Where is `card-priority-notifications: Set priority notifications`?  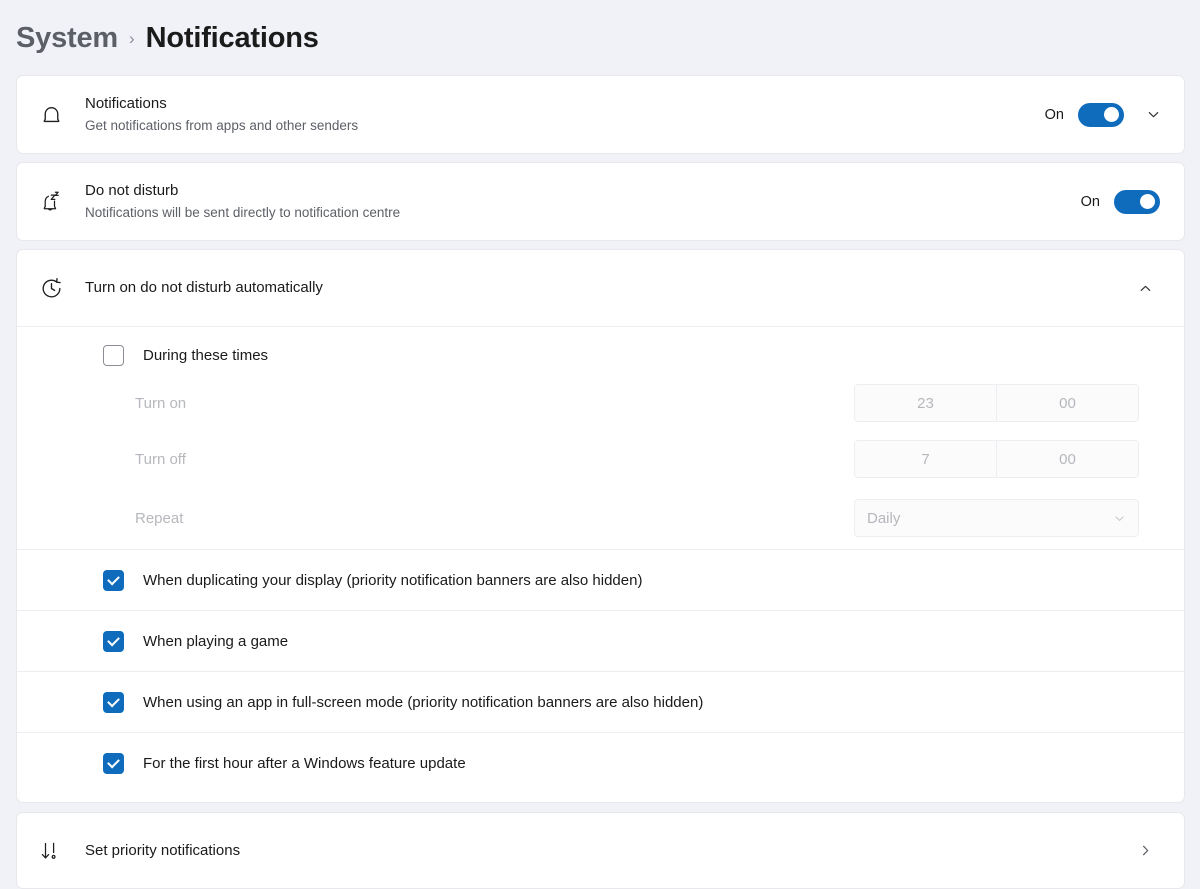
card-priority-notifications: Set priority notifications is located at coordinates (600, 850).